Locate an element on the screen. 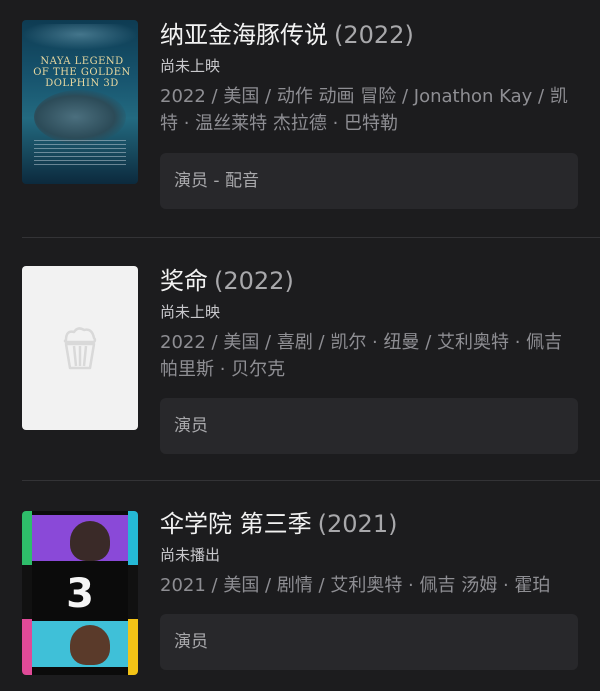 This screenshot has width=600, height=691. popcorn-icon is located at coordinates (80, 348).